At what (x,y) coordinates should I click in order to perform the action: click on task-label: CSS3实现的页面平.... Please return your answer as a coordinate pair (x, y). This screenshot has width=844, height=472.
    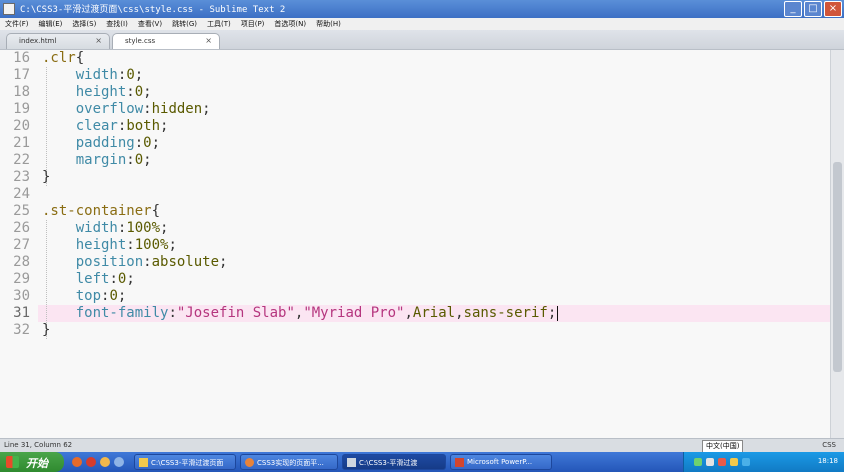
    Looking at the image, I should click on (290, 463).